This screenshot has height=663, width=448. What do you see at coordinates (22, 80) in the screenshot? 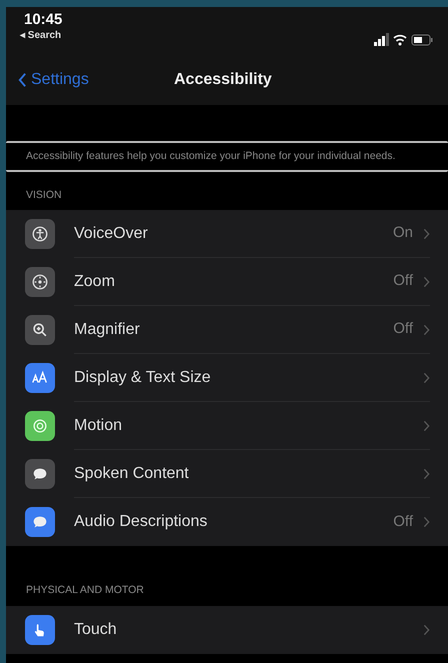
I see `chevron-left-icon` at bounding box center [22, 80].